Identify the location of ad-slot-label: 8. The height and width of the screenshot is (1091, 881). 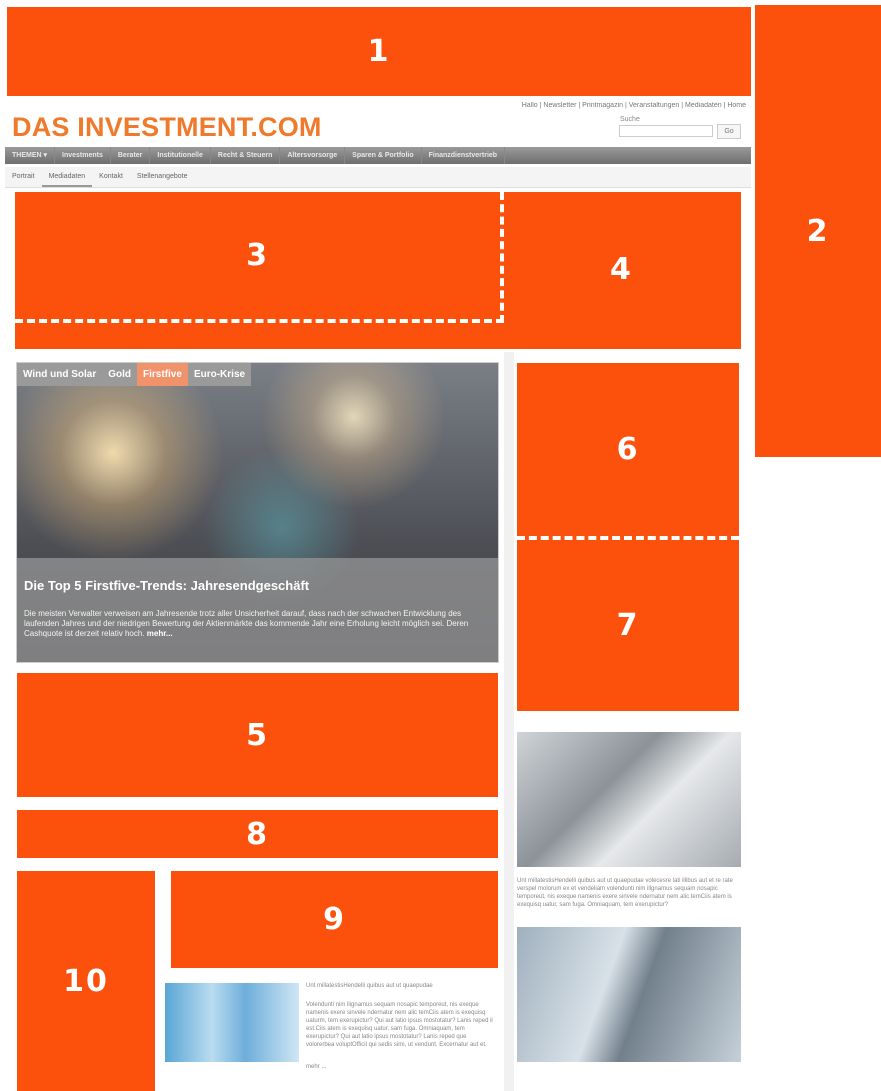
(257, 834).